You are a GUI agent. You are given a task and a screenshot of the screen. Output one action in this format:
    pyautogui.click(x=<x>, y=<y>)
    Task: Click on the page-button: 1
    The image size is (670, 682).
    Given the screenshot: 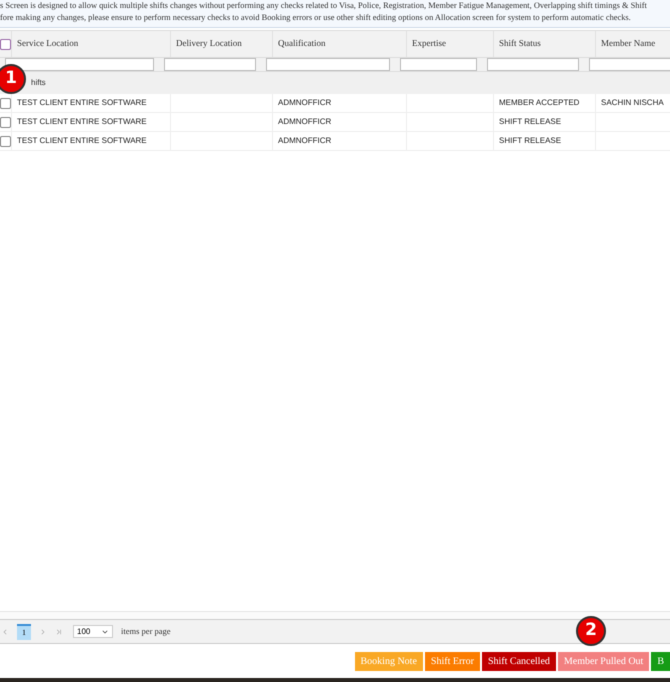 What is the action you would take?
    pyautogui.click(x=24, y=632)
    